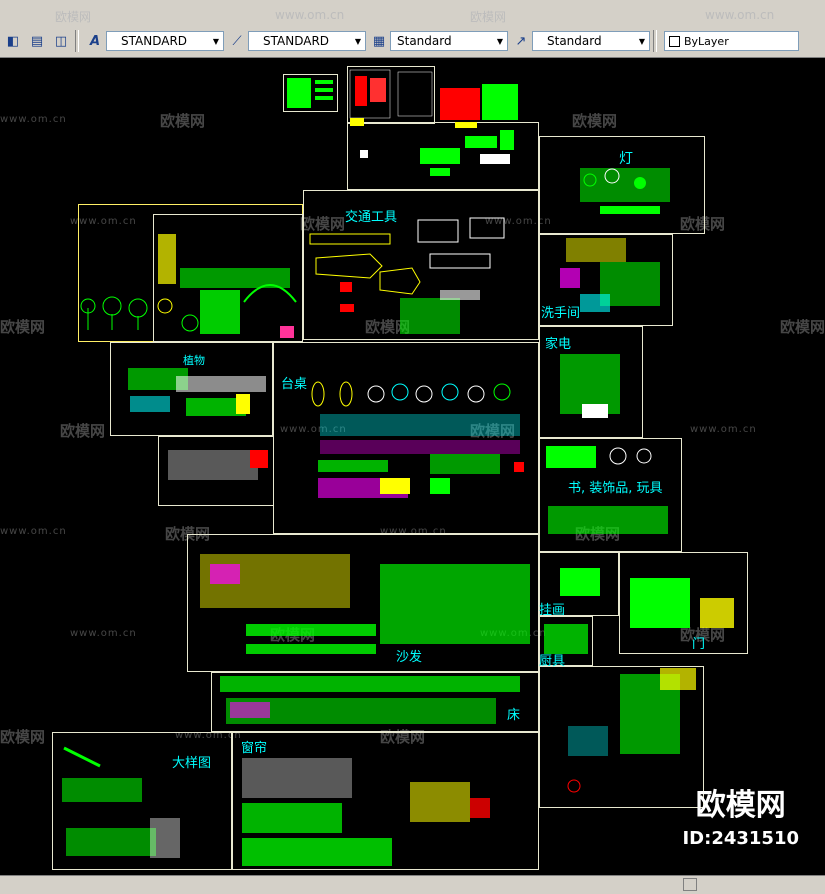  What do you see at coordinates (192, 763) in the screenshot?
I see `details-label: 大样图` at bounding box center [192, 763].